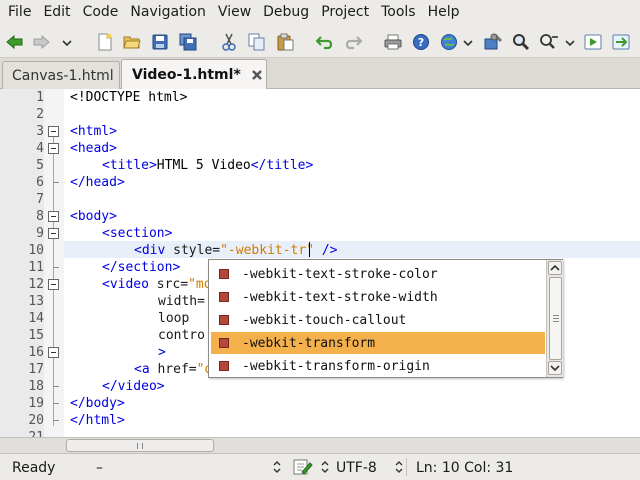 The image size is (640, 480). I want to click on tab-video-1: Video-1.html*, so click(194, 74).